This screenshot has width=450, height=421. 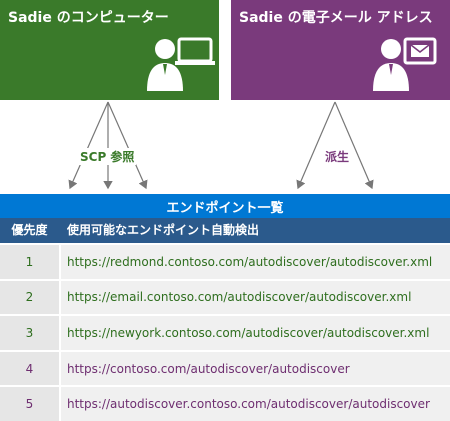 I want to click on row-priority: 4, so click(x=29, y=368).